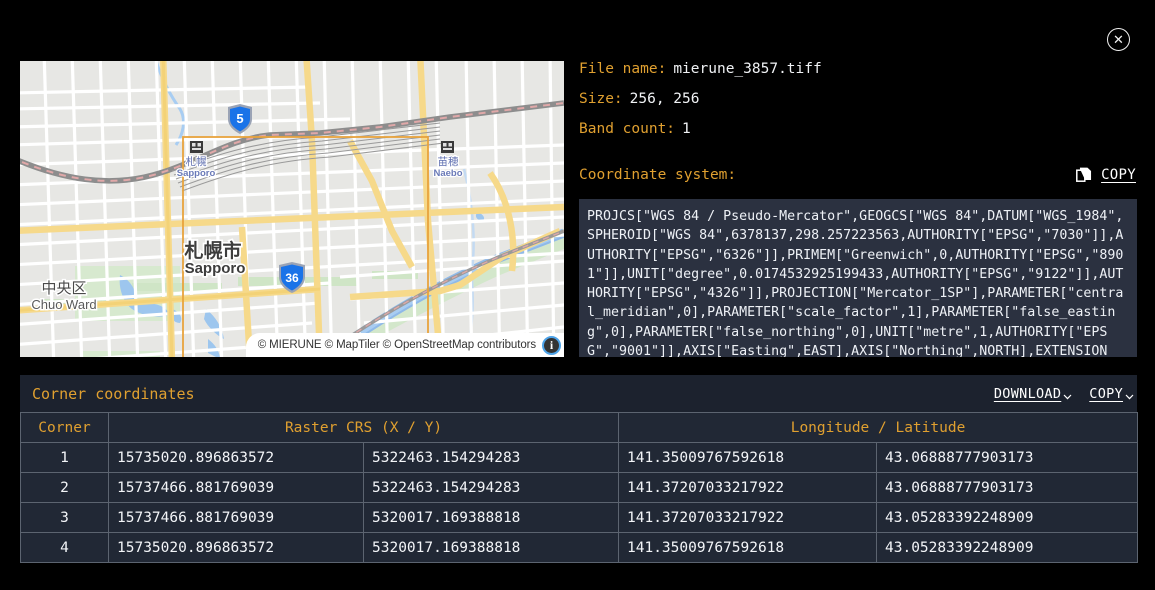 The image size is (1155, 590). What do you see at coordinates (858, 106) in the screenshot?
I see `size-row: Size: 256, 256` at bounding box center [858, 106].